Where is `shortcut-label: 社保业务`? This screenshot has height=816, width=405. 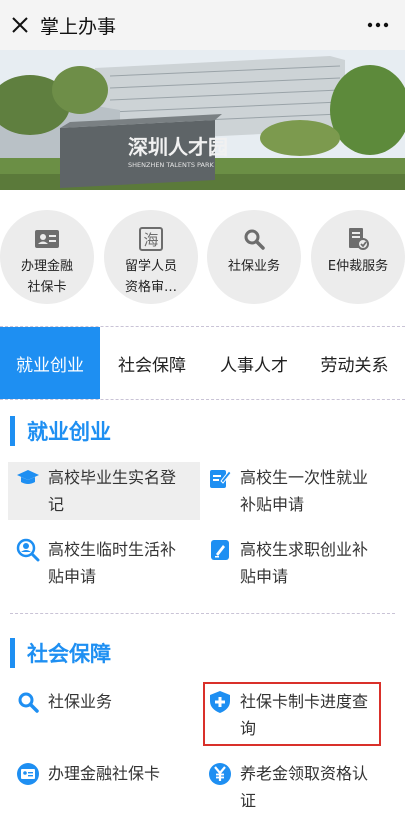
shortcut-label: 社保业务 is located at coordinates (253, 266).